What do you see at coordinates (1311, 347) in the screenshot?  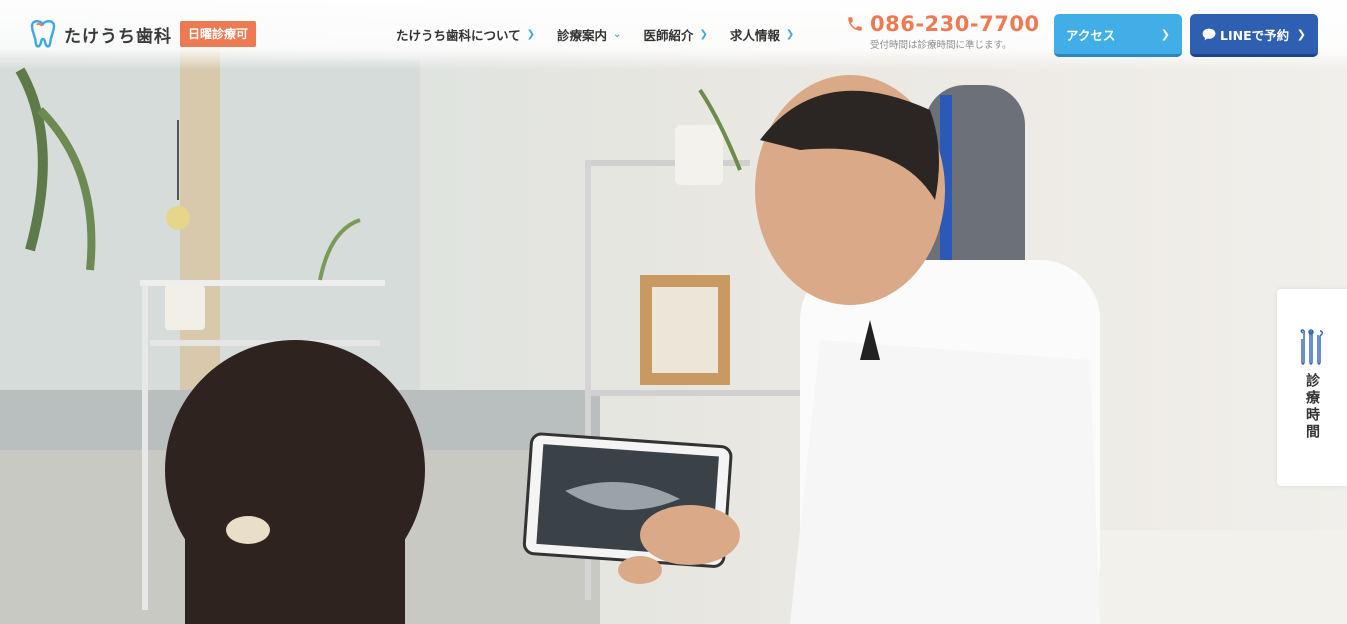 I see `dental-tools-icon` at bounding box center [1311, 347].